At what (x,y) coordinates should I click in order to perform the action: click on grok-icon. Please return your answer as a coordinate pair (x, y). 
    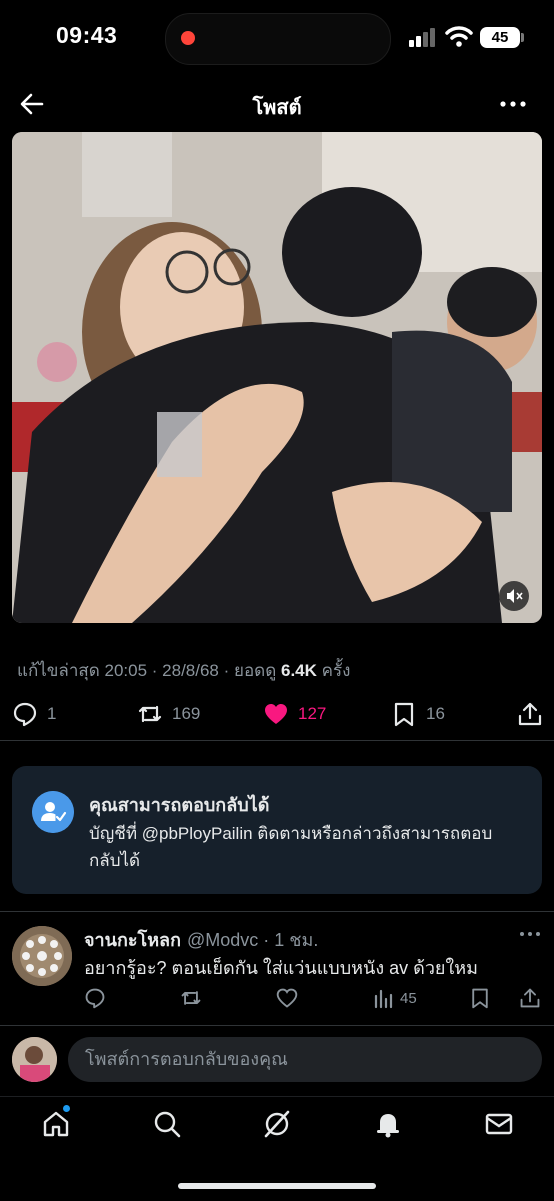
    Looking at the image, I should click on (277, 1124).